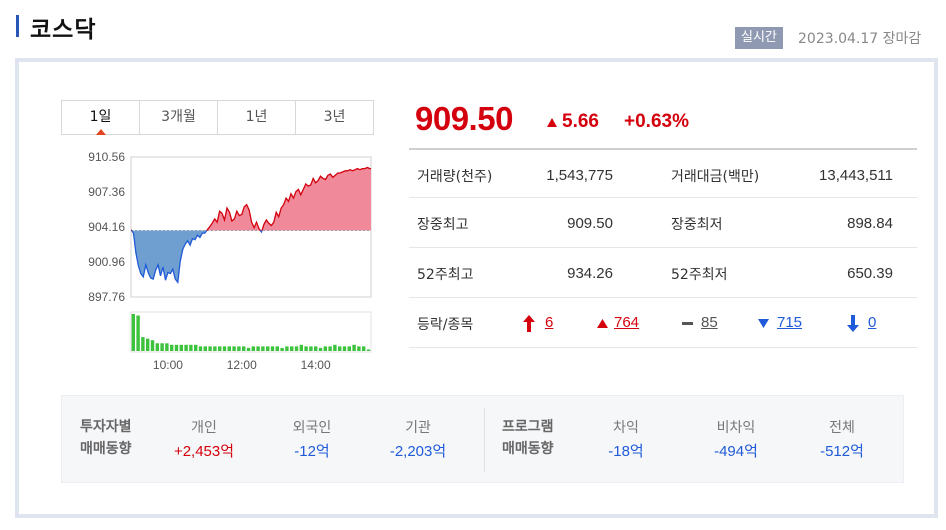 This screenshot has width=946, height=530. What do you see at coordinates (418, 428) in the screenshot?
I see `institution-label: 기관` at bounding box center [418, 428].